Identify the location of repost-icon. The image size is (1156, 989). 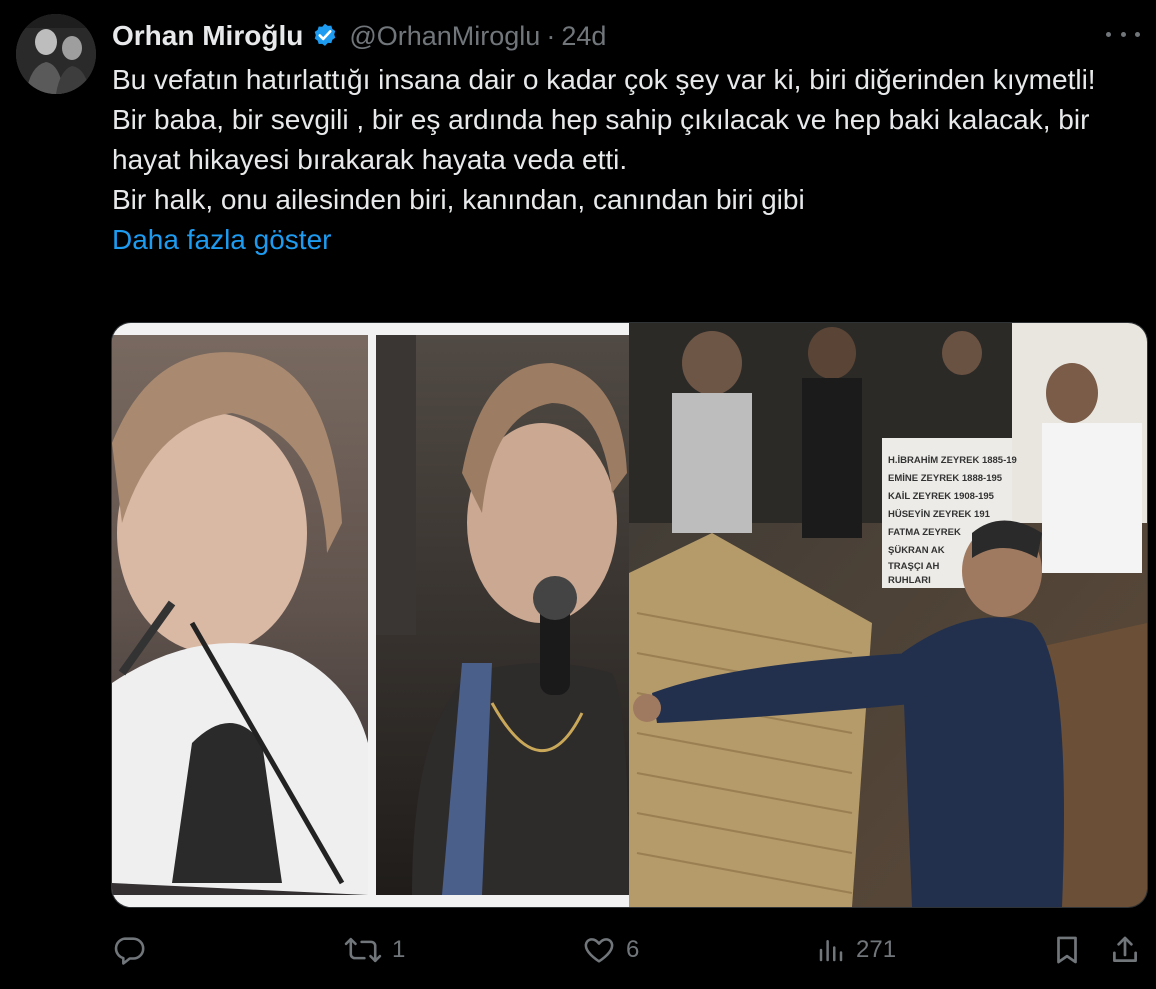
(363, 950).